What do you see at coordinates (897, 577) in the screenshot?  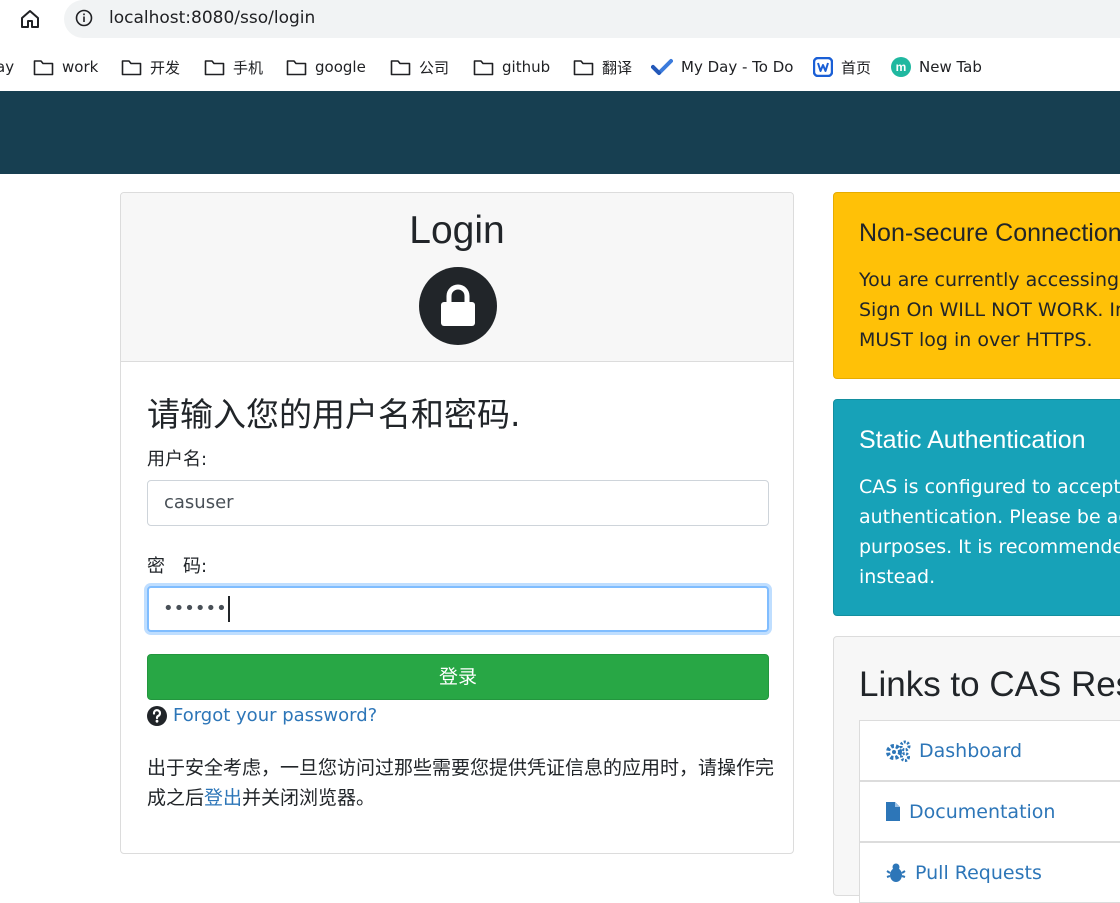 I see `static-auth-line: instead.` at bounding box center [897, 577].